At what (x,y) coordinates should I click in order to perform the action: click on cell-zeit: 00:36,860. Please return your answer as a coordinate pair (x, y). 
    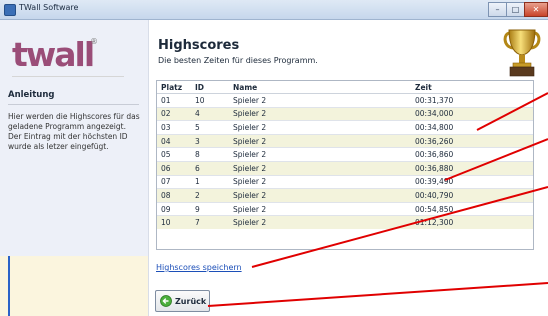
    Looking at the image, I should click on (472, 154).